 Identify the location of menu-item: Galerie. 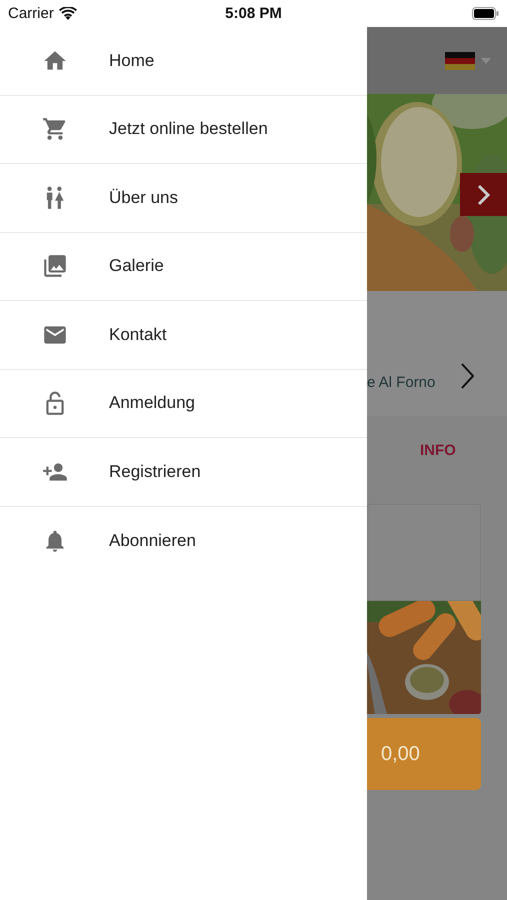
(183, 266).